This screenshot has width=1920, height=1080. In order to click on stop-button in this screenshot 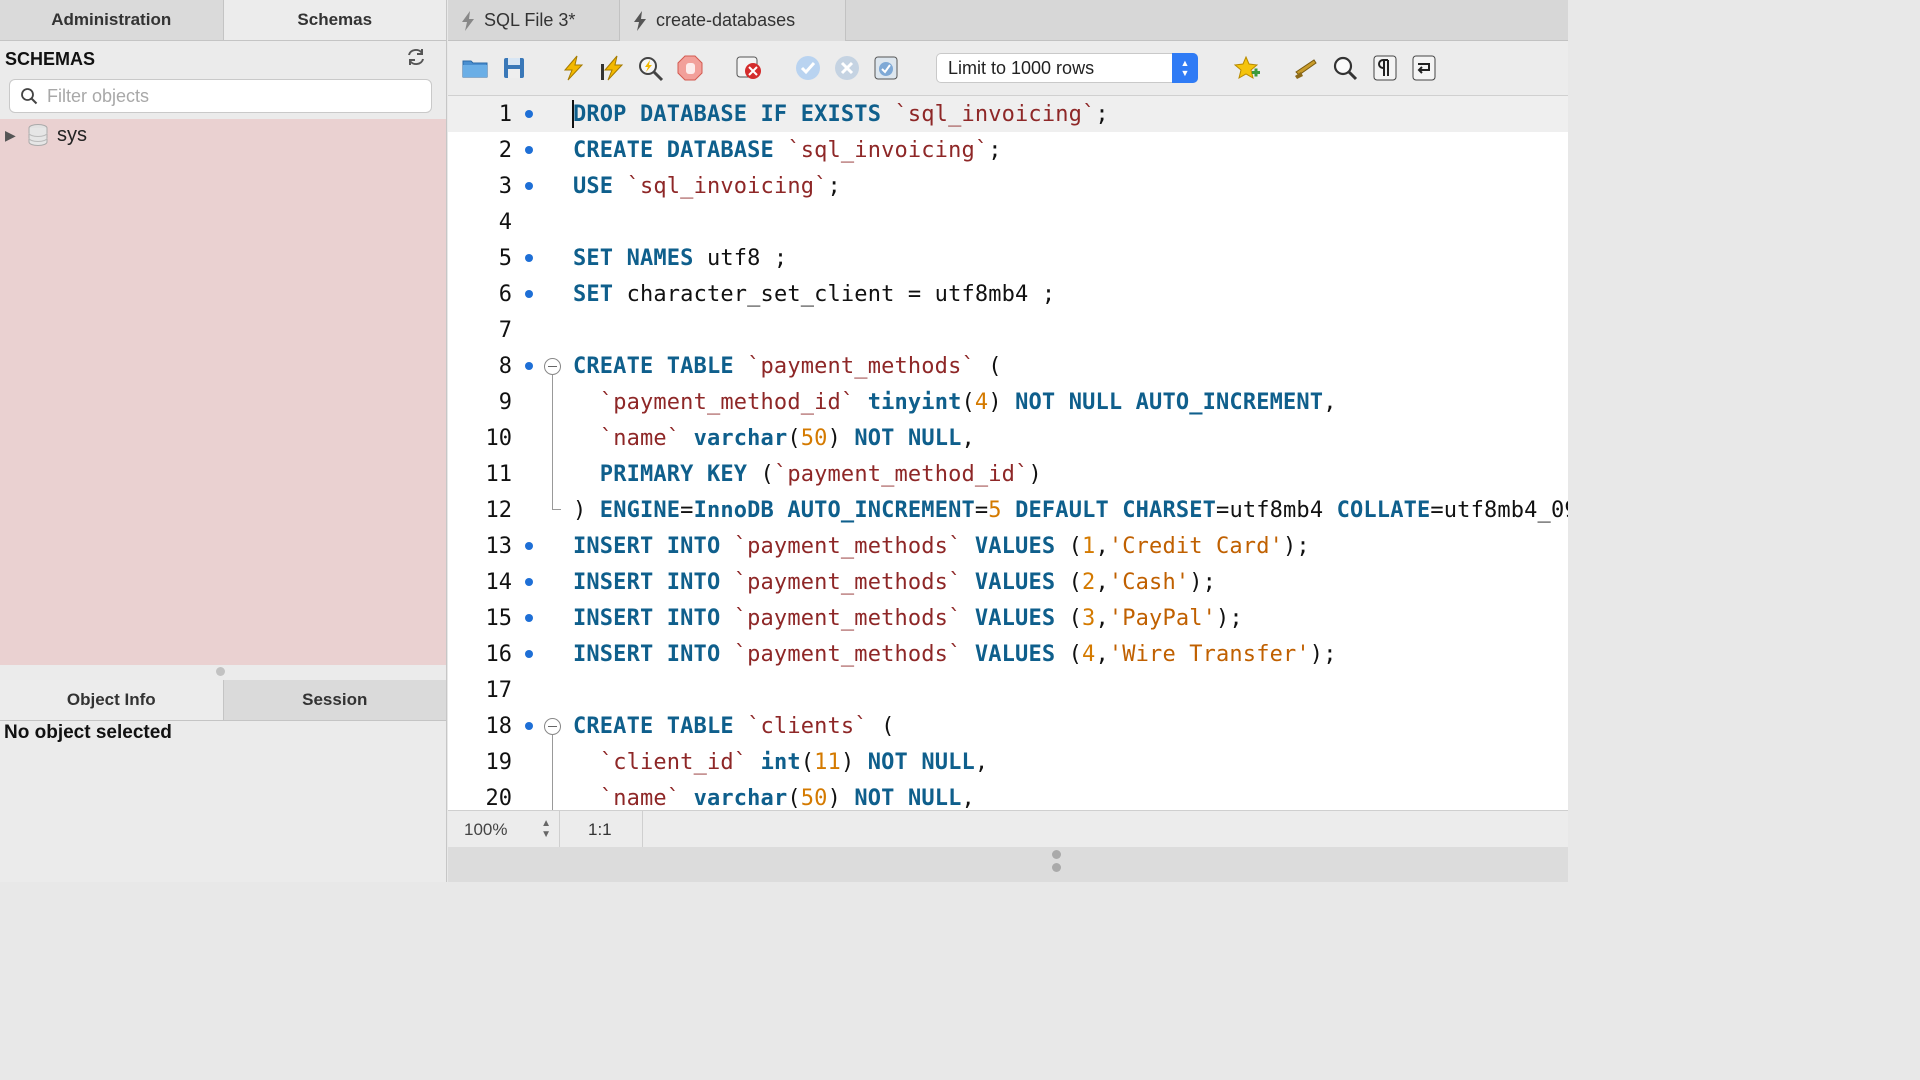, I will do `click(690, 68)`.